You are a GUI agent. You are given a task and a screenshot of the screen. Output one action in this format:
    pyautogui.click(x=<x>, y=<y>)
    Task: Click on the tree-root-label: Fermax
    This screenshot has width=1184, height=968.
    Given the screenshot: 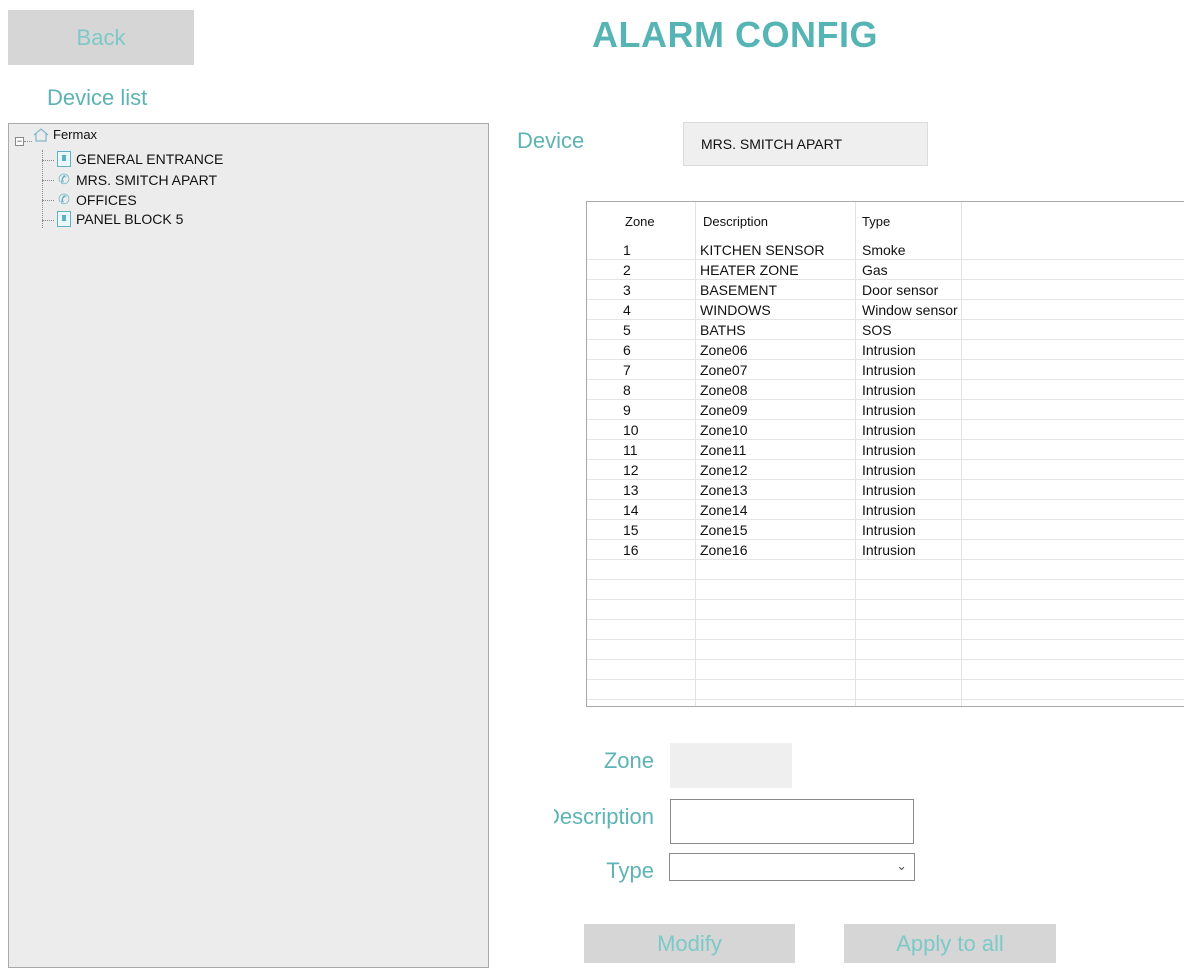 What is the action you would take?
    pyautogui.click(x=75, y=134)
    